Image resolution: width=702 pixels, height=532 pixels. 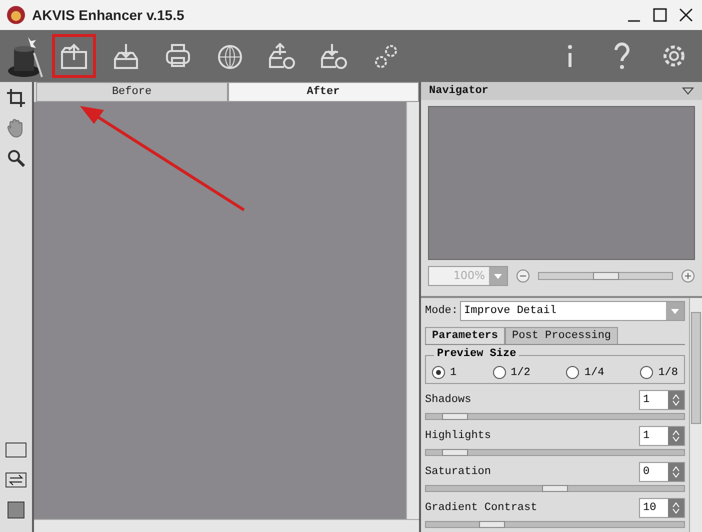 What do you see at coordinates (481, 508) in the screenshot?
I see `parameter-label: Gradient Contrast` at bounding box center [481, 508].